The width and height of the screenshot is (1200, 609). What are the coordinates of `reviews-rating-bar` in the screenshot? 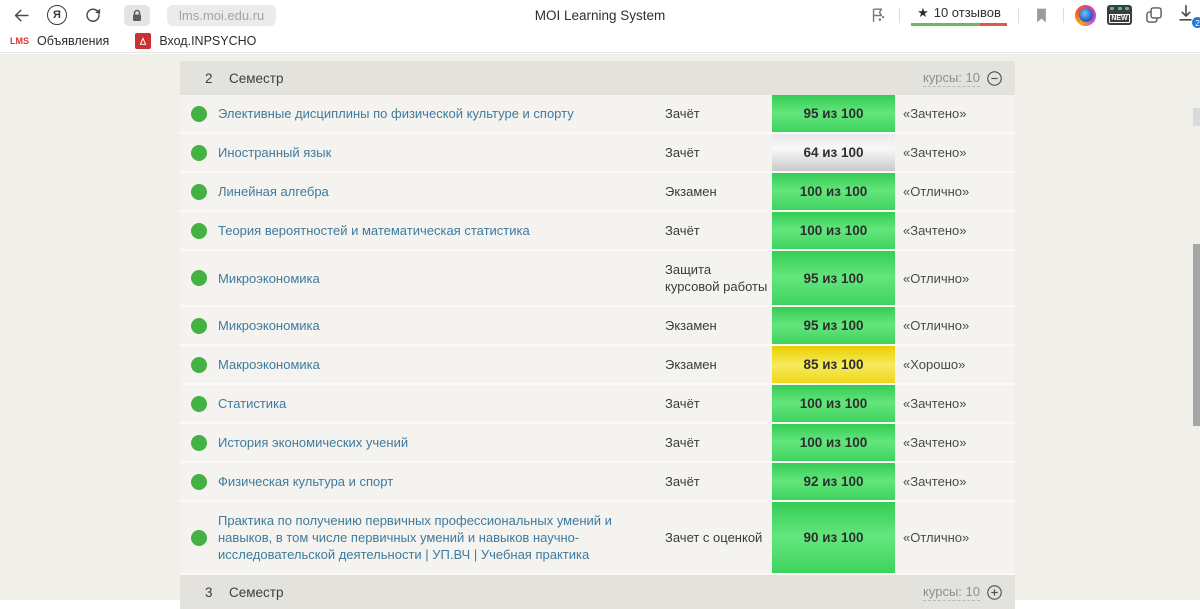 It's located at (959, 24).